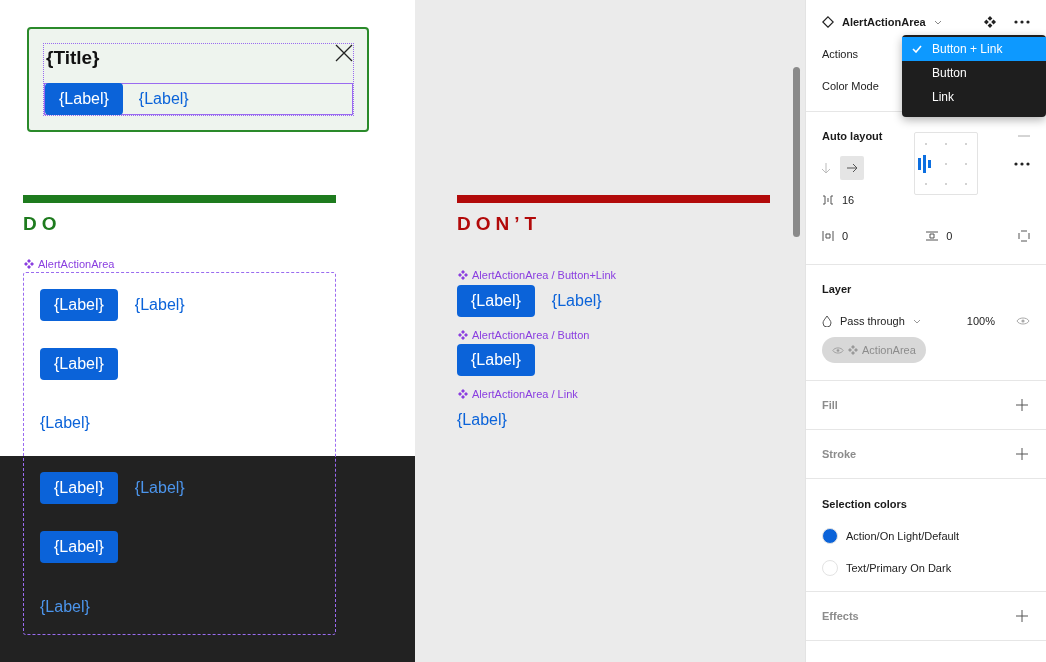 Image resolution: width=1046 pixels, height=662 pixels. I want to click on section-title: Layer, so click(837, 289).